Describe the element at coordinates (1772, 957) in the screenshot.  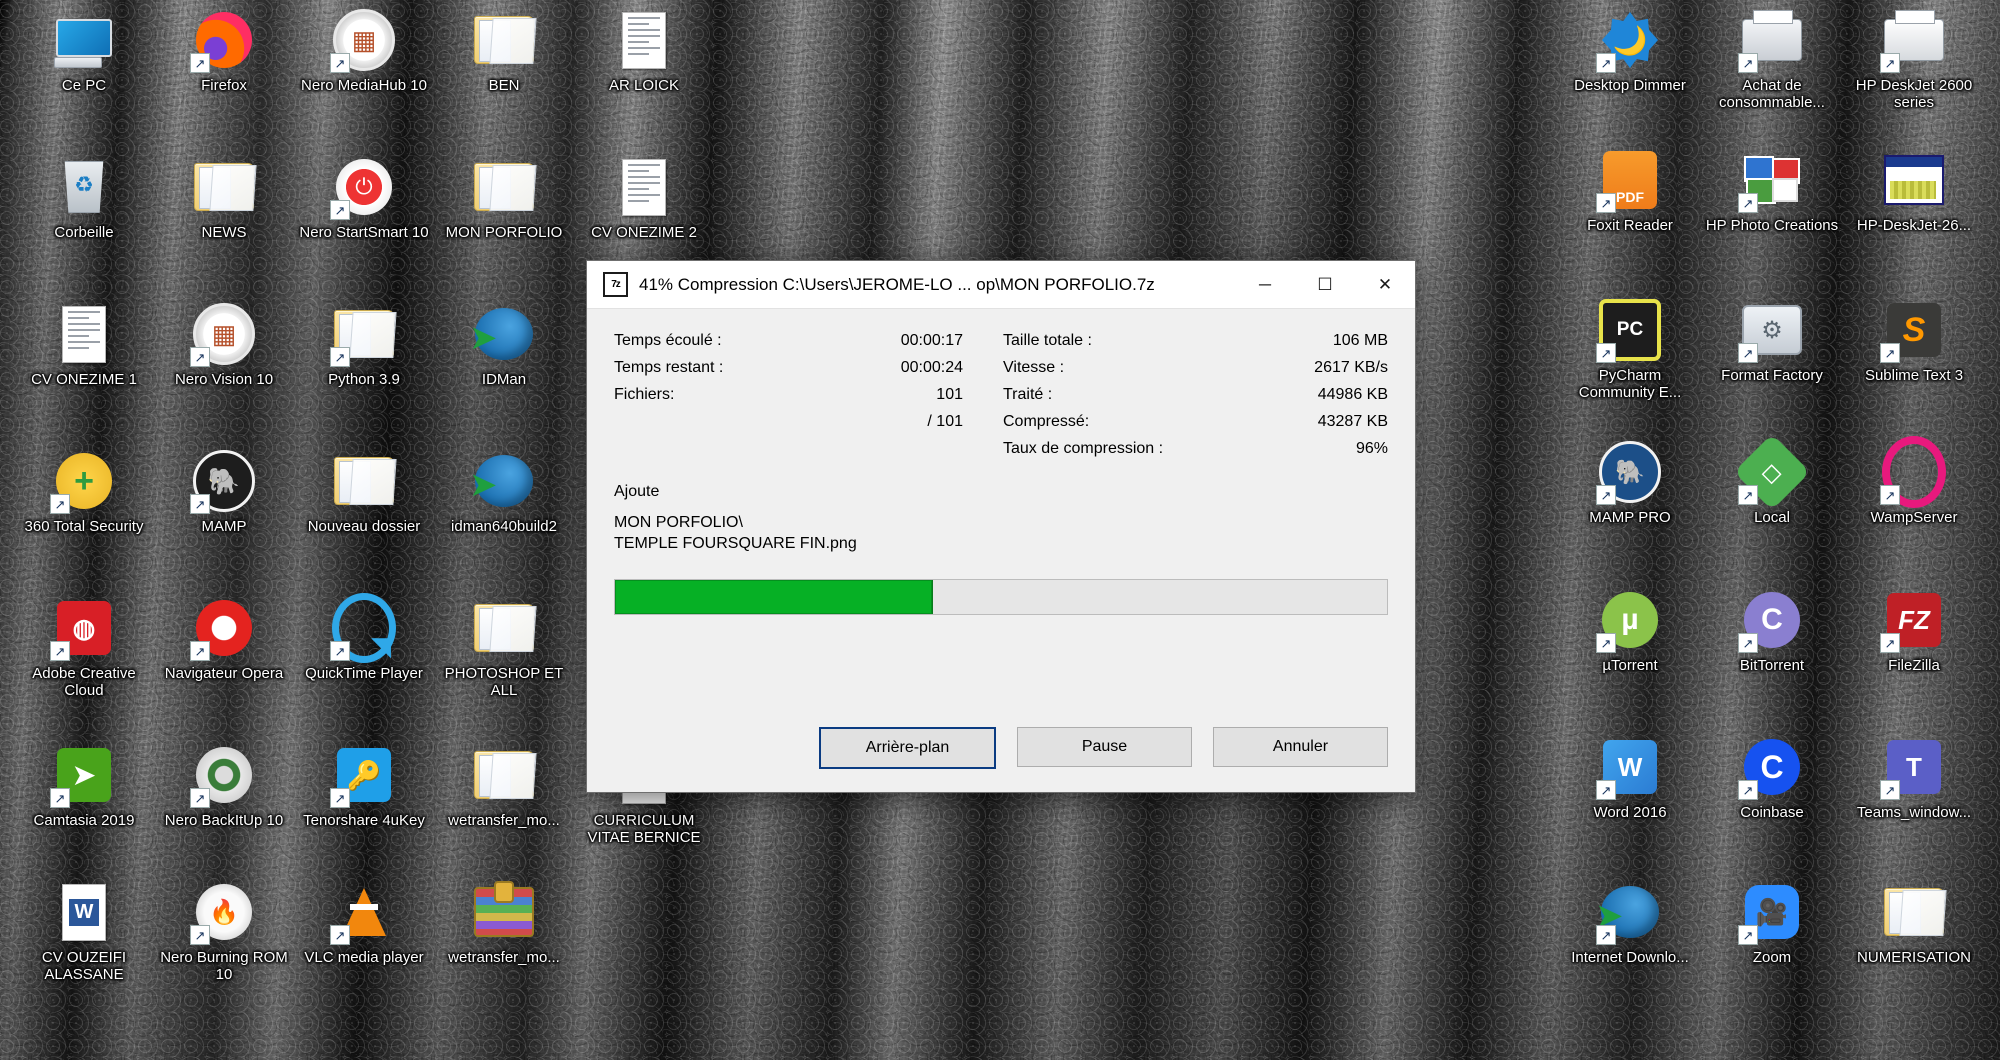
I see `desktop-icon-label: Zoom` at that location.